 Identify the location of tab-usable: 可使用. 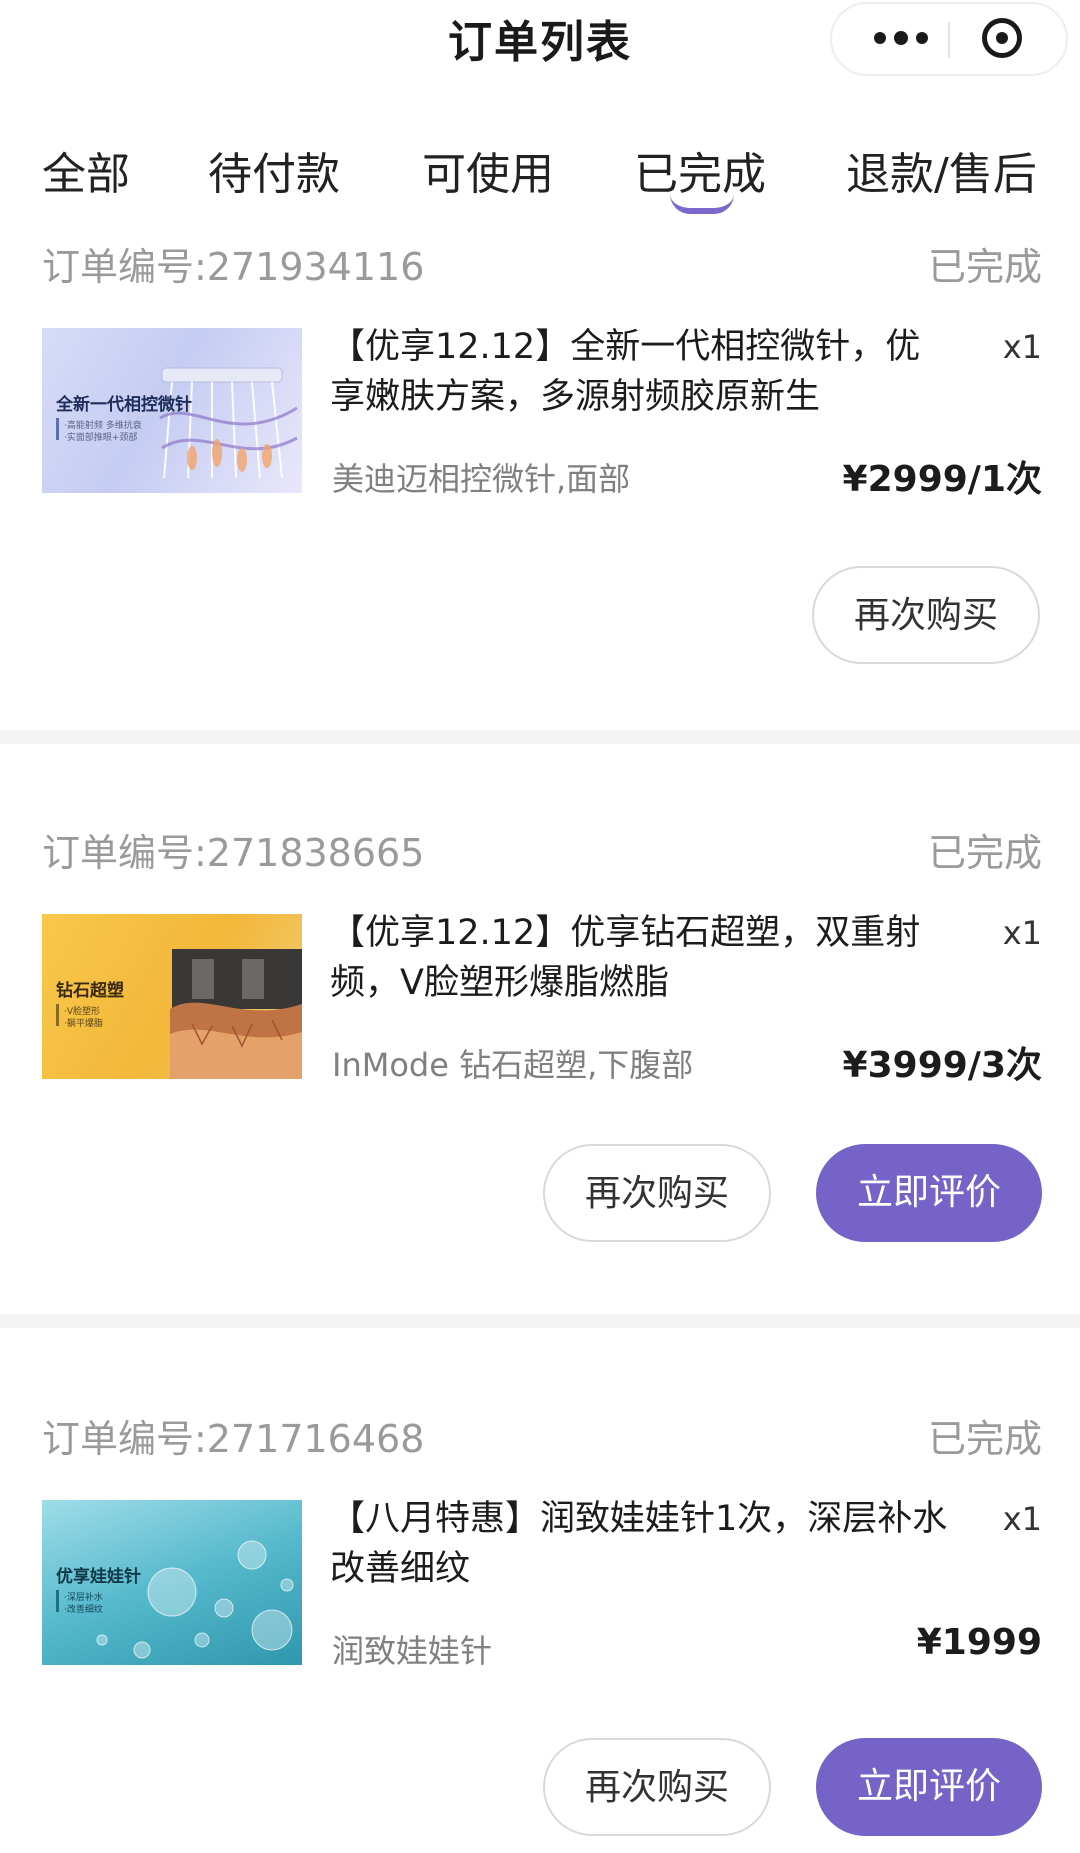
(488, 170).